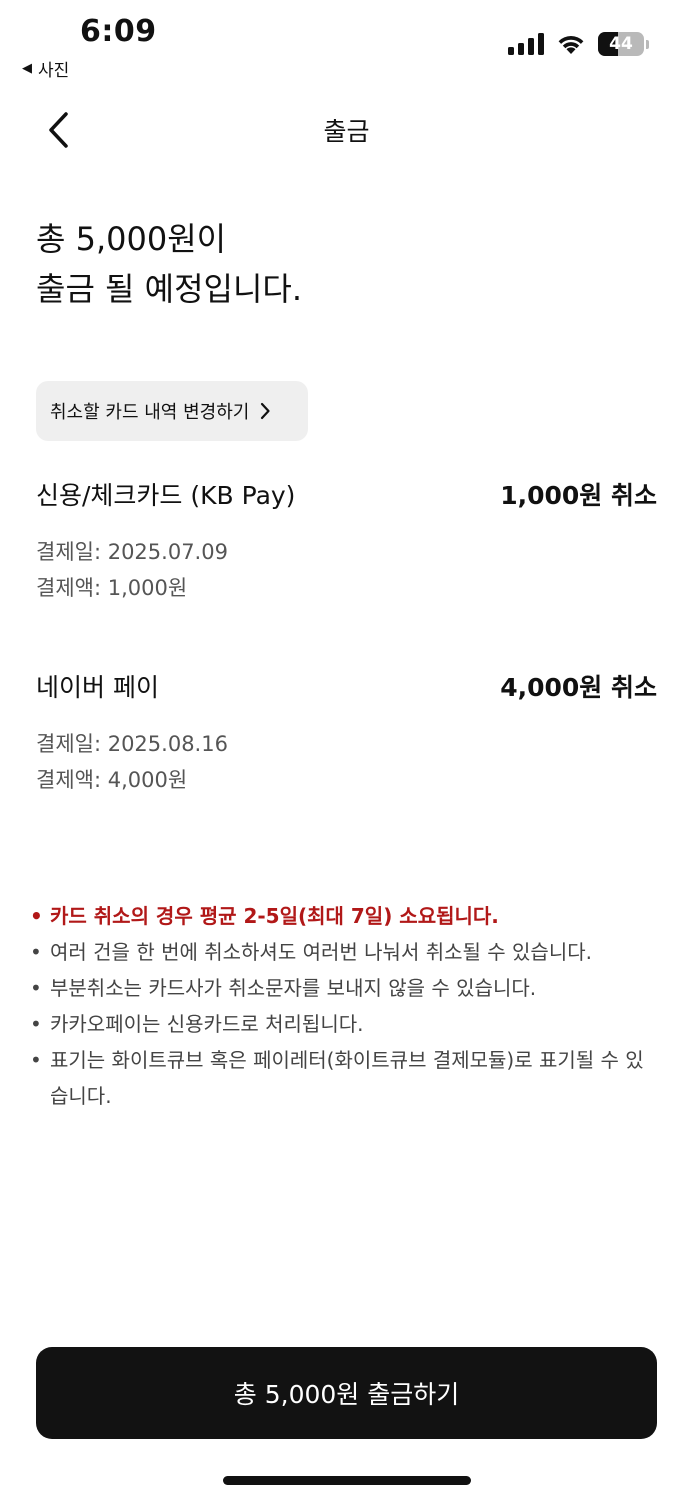 The image size is (693, 1500). What do you see at coordinates (311, 952) in the screenshot?
I see `notice-item: • 여러 건을 한 번에 취소하셔도 여러번 나눠서 취소될 수 있습니다.` at bounding box center [311, 952].